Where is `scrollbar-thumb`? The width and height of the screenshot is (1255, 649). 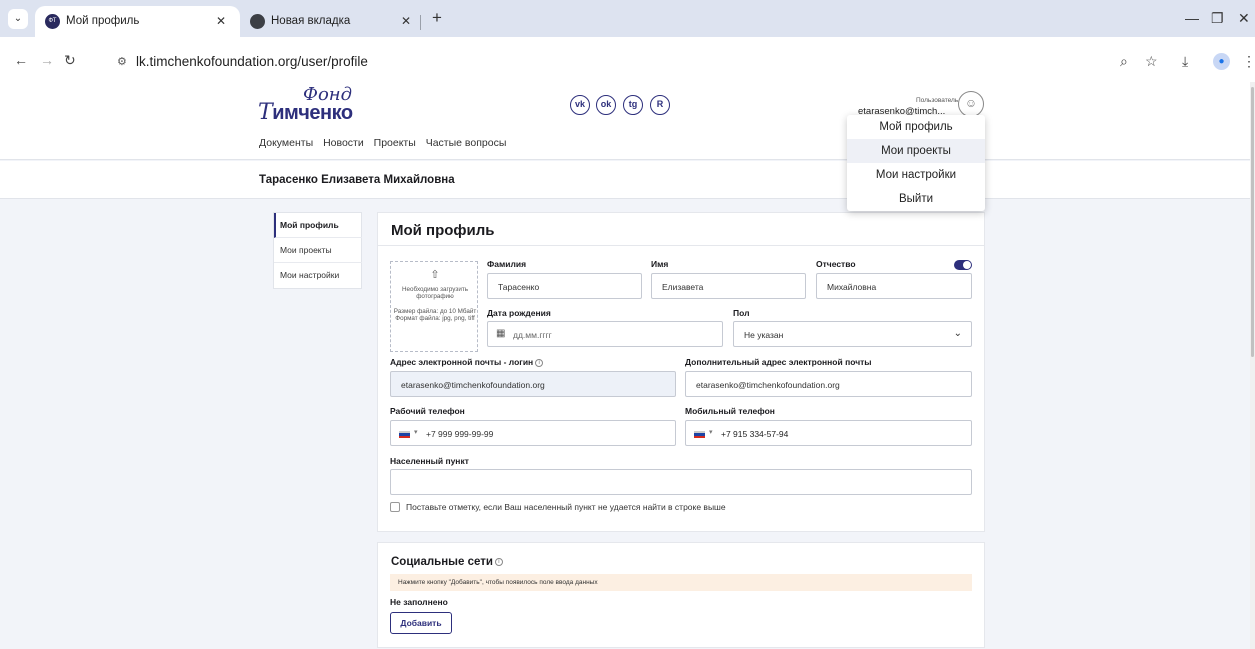
scrollbar-thumb is located at coordinates (1252, 222).